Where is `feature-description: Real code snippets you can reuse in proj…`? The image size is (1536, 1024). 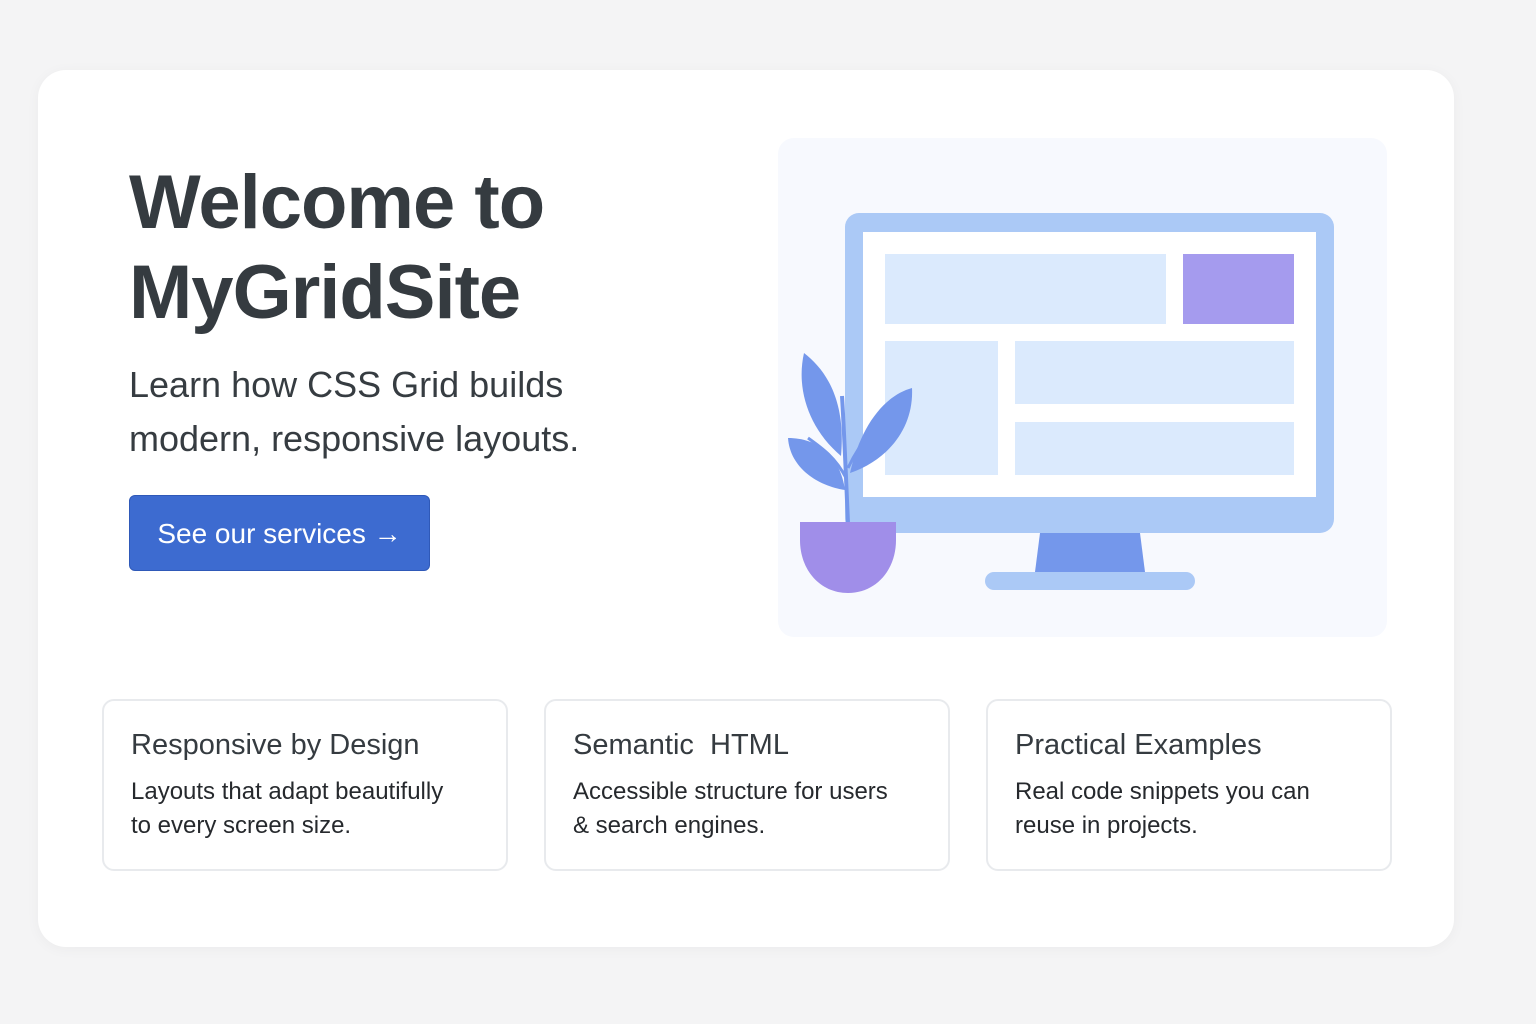 feature-description: Real code snippets you can reuse in proj… is located at coordinates (1189, 809).